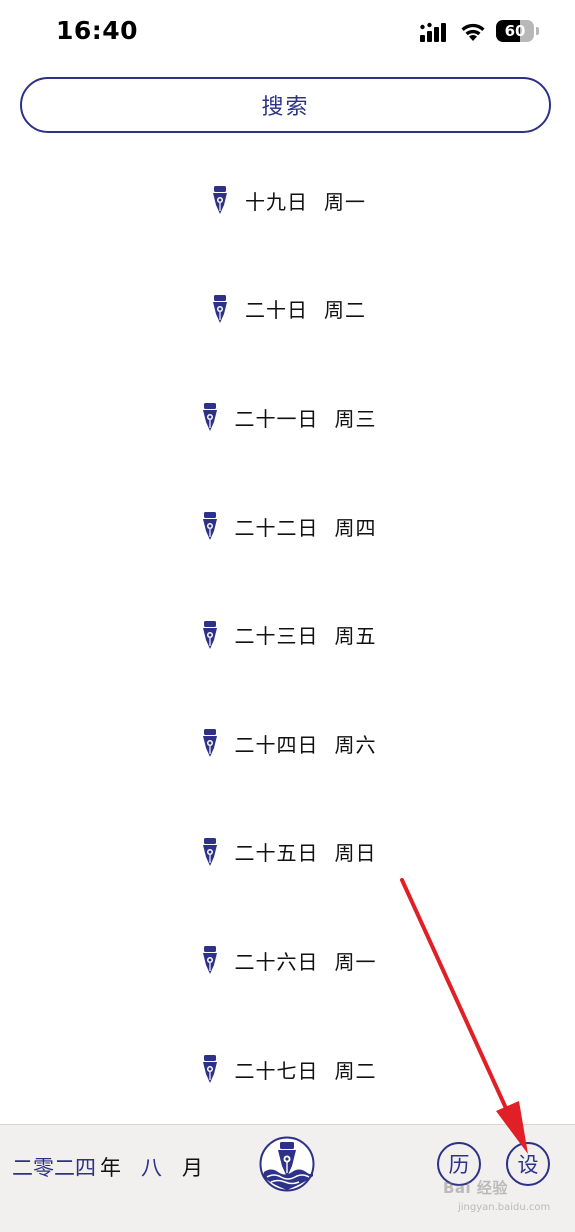  I want to click on battery-icon: 60, so click(518, 31).